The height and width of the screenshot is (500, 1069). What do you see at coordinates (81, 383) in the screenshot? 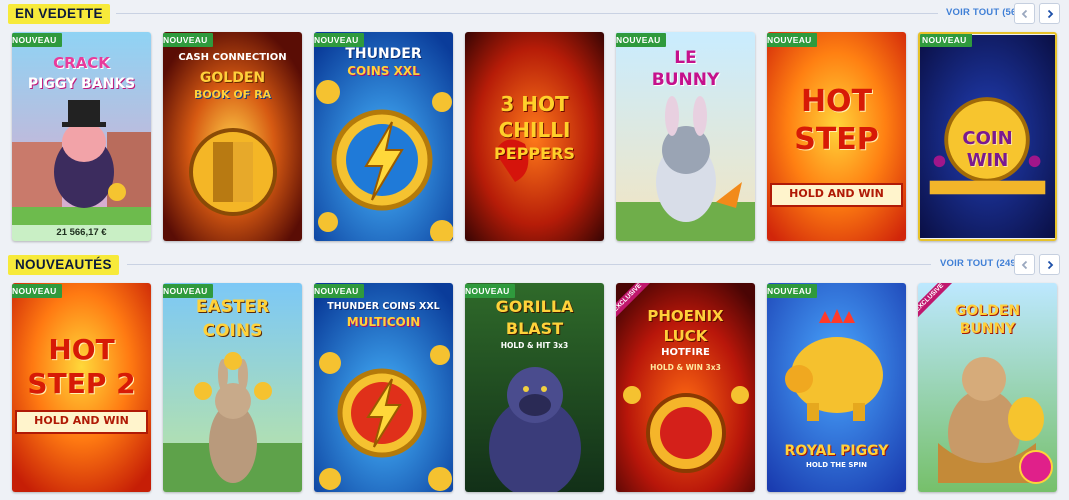
I see `game-title-text: STEP 2` at bounding box center [81, 383].